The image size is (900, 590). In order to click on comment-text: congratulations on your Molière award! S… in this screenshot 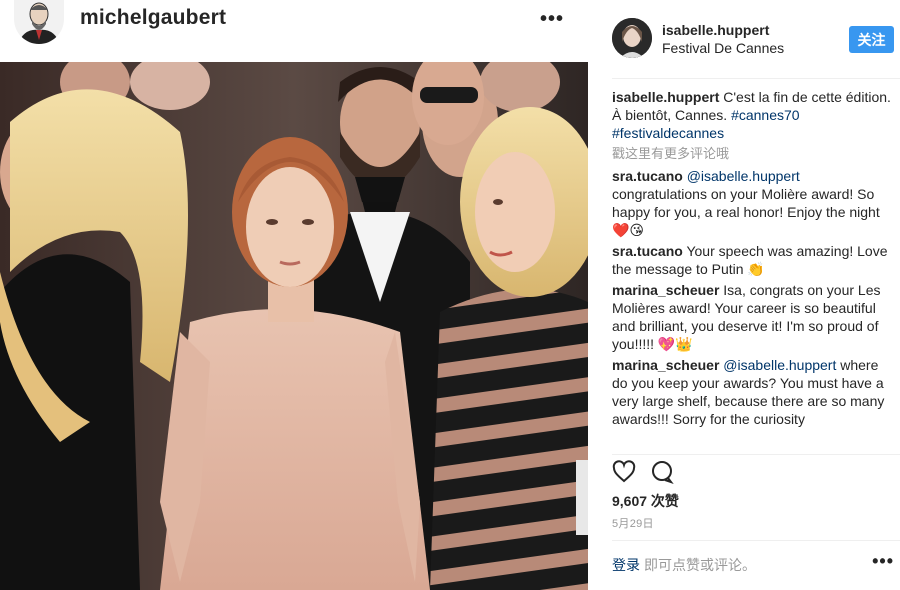, I will do `click(746, 212)`.